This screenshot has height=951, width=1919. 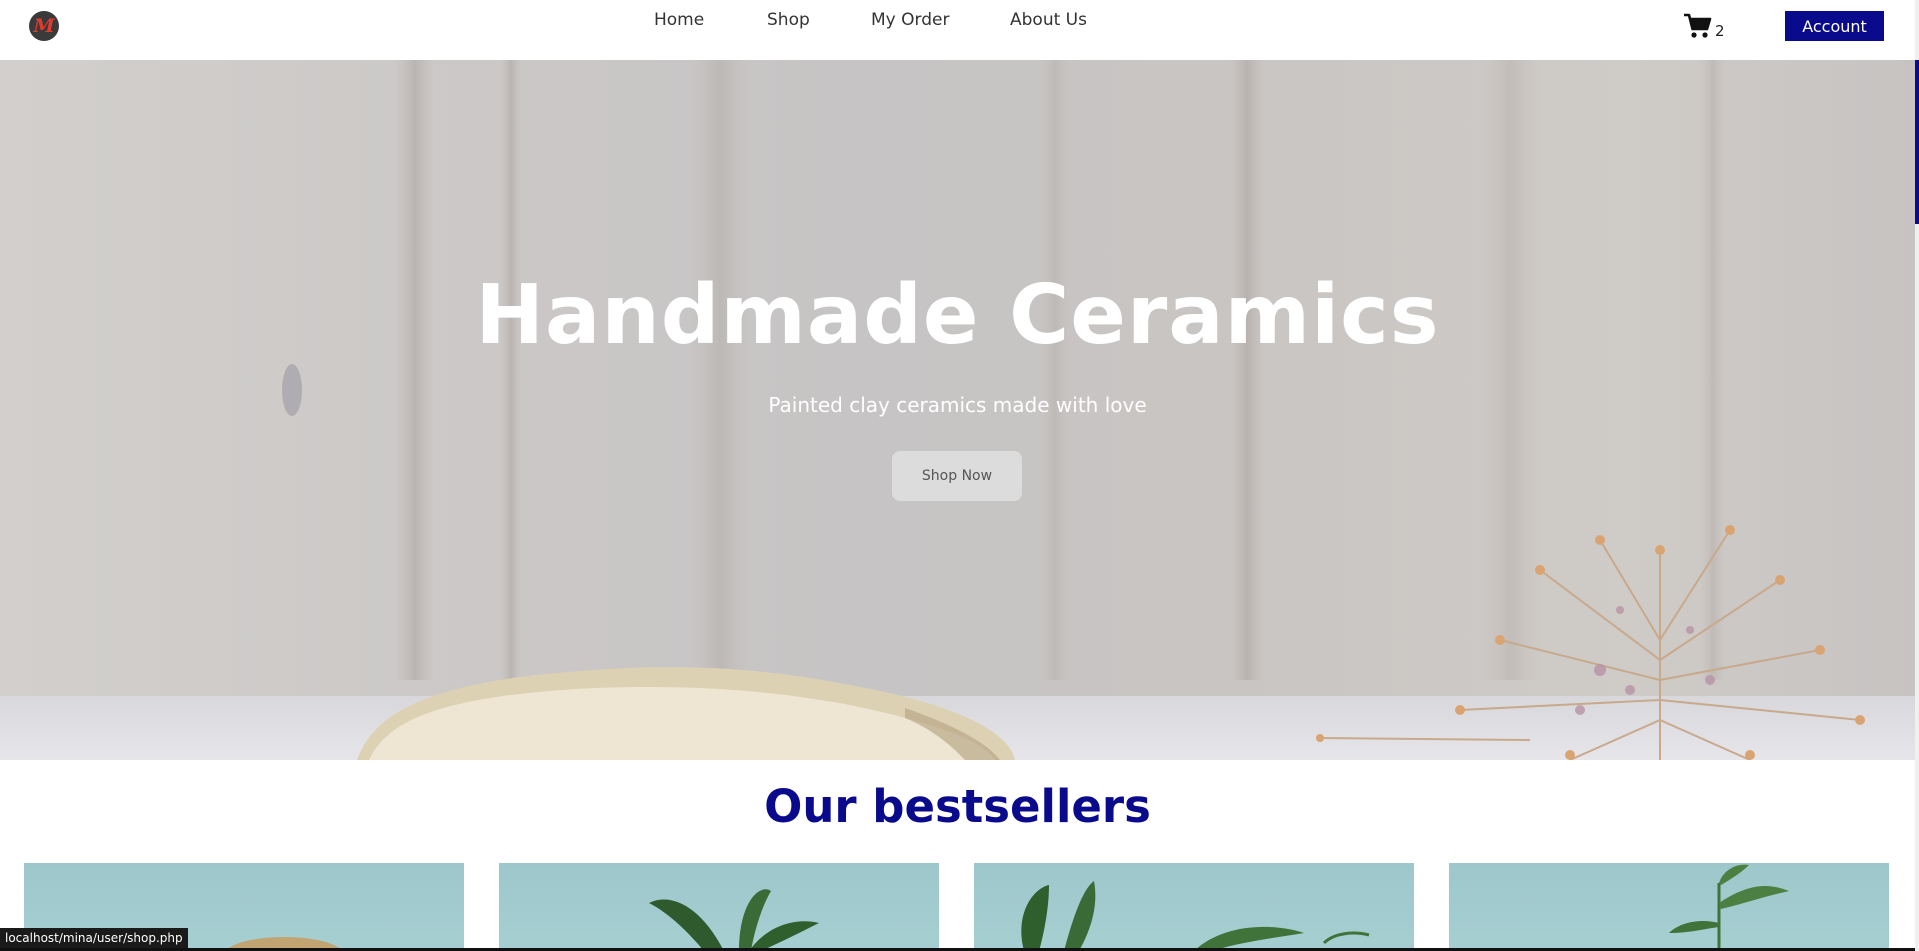 I want to click on shop-now-button: Shop Now, so click(x=957, y=476).